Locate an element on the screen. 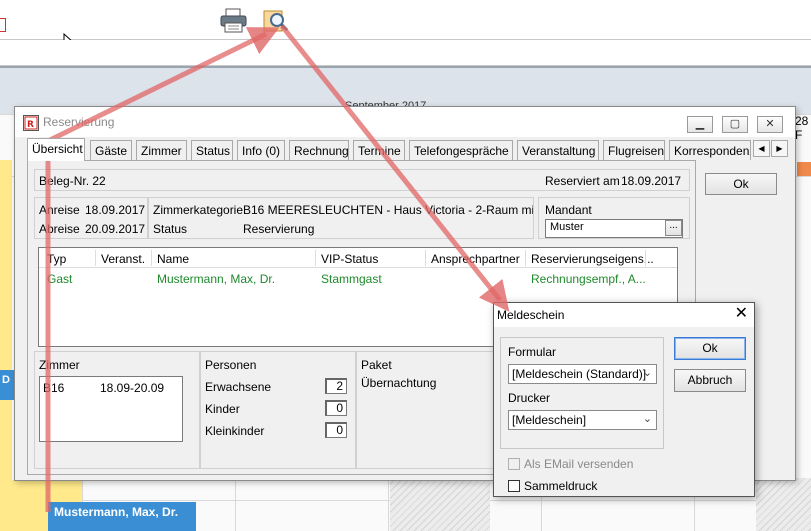 The height and width of the screenshot is (531, 811). tab-veranstaltung: Veranstaltung is located at coordinates (558, 150).